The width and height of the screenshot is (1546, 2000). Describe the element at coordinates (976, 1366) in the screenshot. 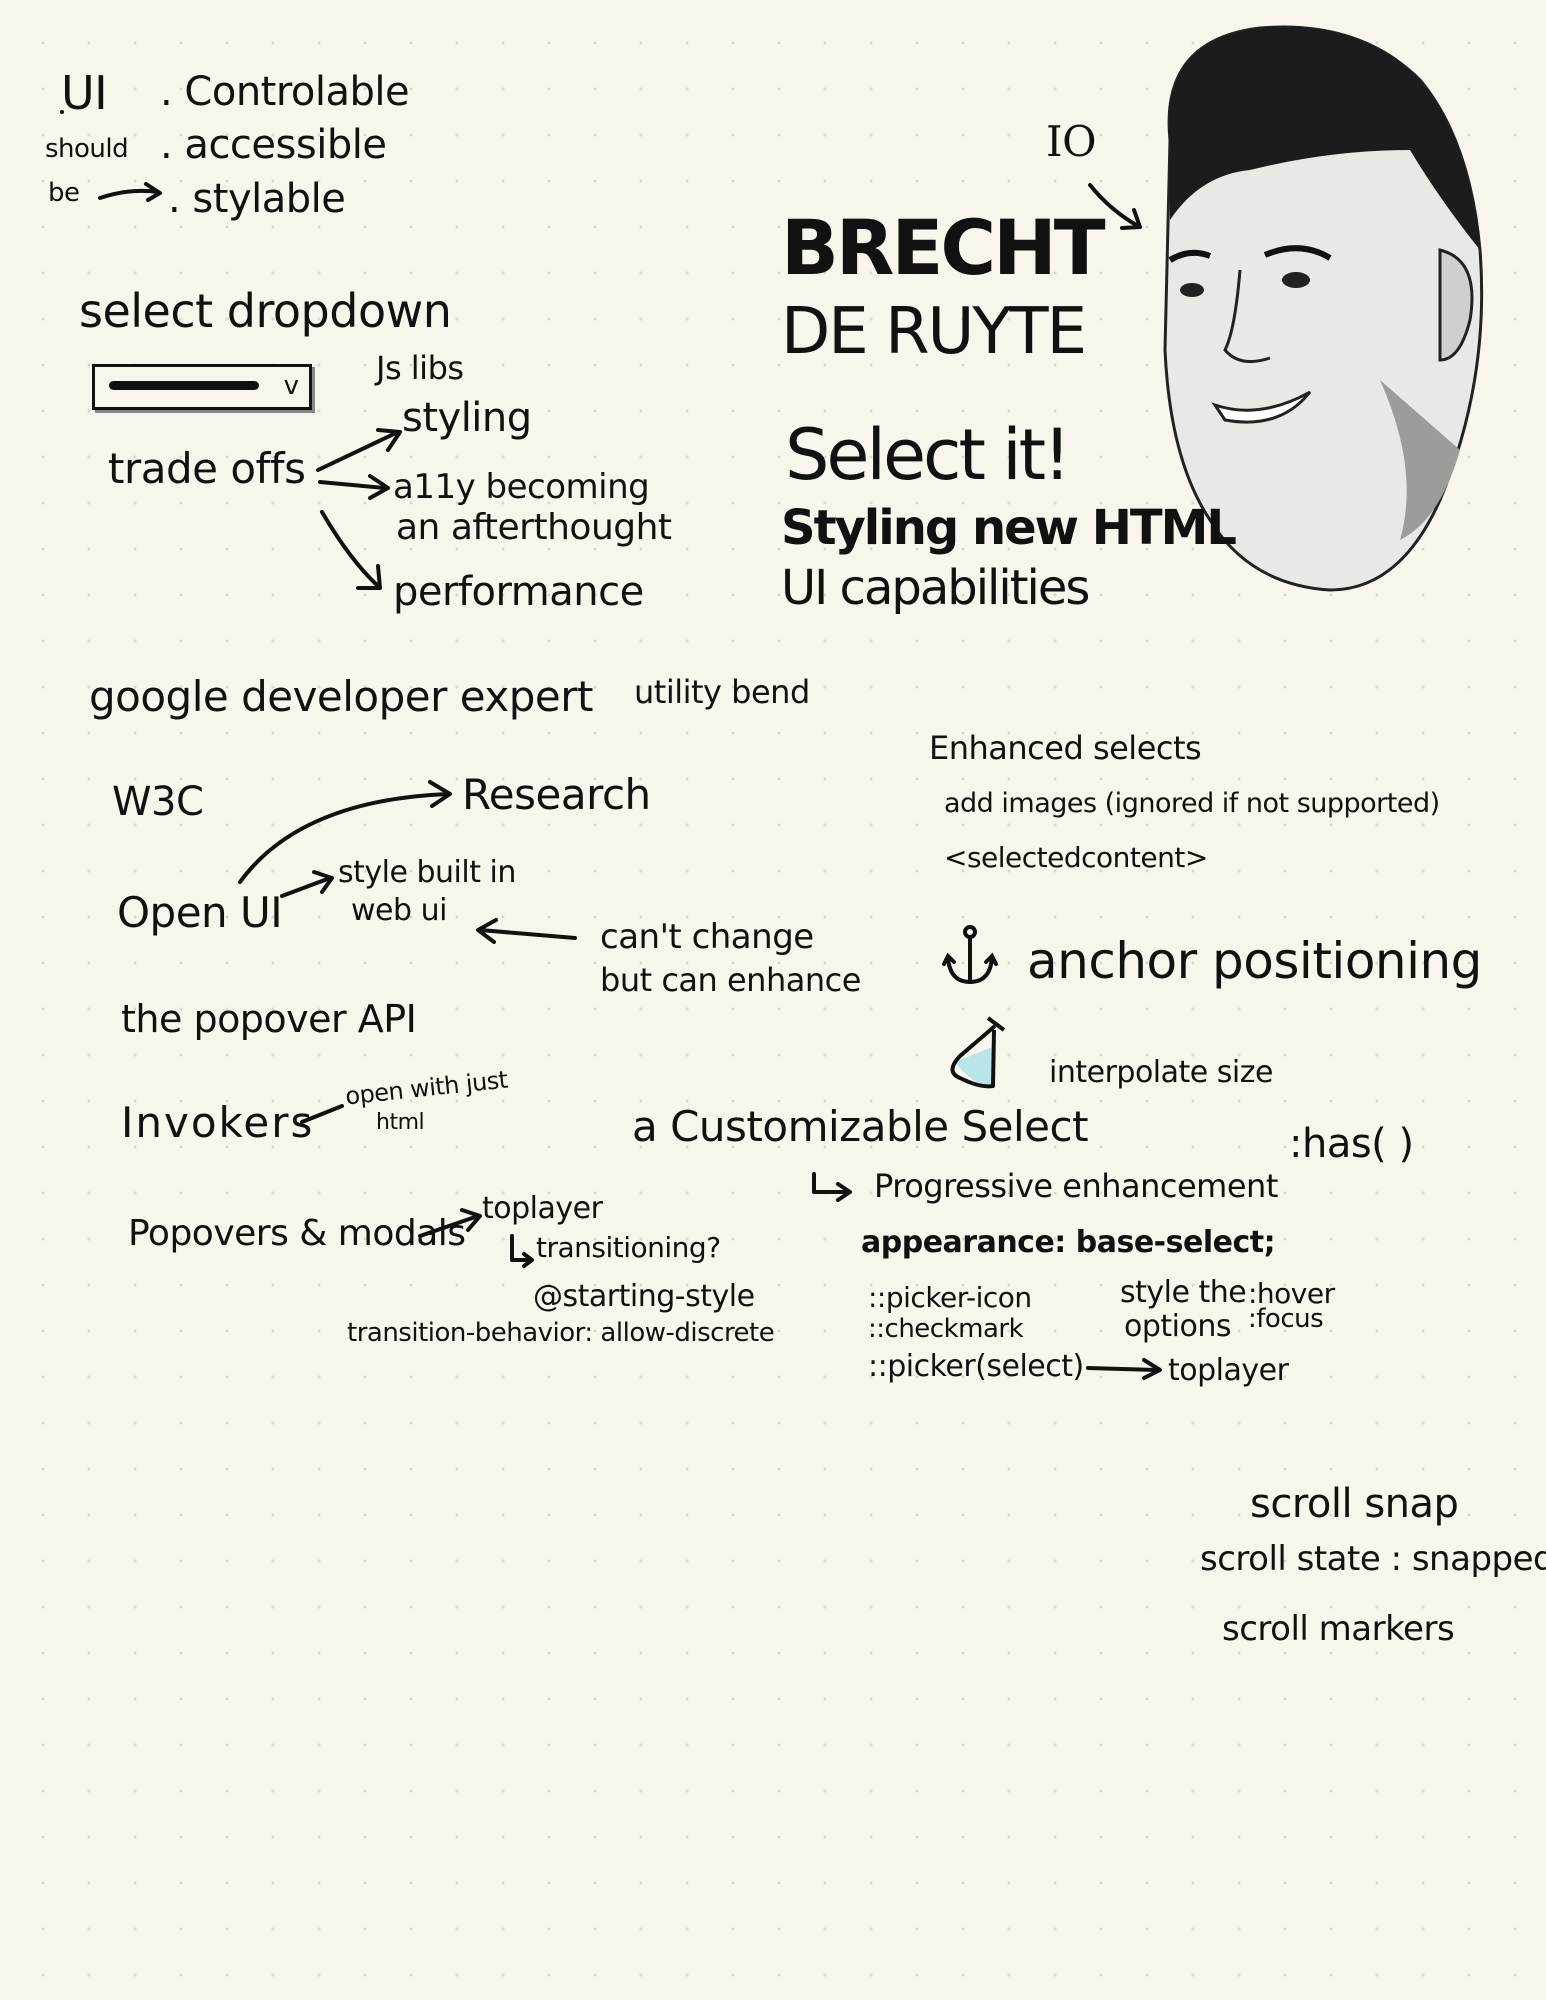

I see `pseudo-item: ::picker(select)` at that location.